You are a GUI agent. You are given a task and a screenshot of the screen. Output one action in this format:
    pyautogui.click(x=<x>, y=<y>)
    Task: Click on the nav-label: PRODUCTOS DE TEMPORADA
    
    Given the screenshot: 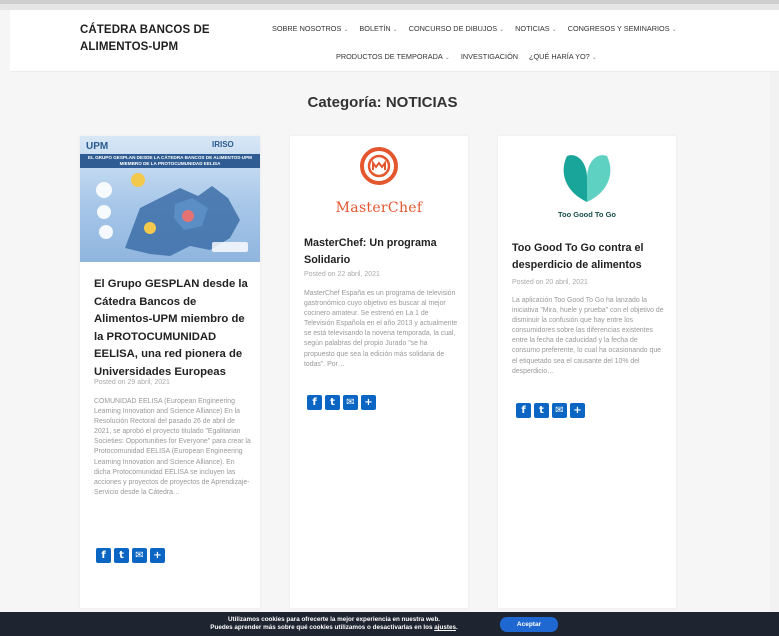 What is the action you would take?
    pyautogui.click(x=389, y=56)
    